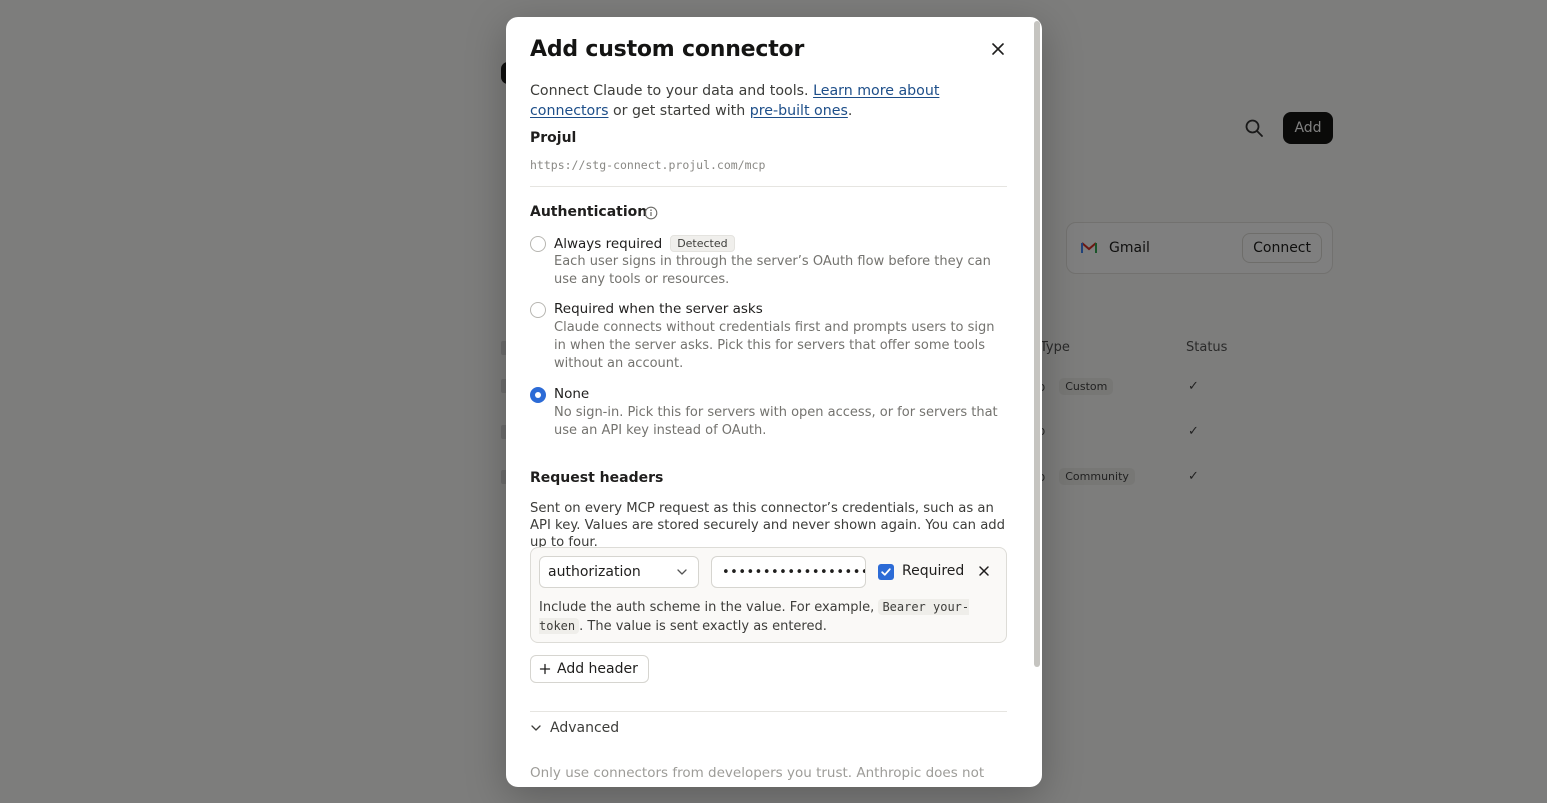 This screenshot has height=803, width=1547. Describe the element at coordinates (585, 728) in the screenshot. I see `advanced-label: Advanced` at that location.